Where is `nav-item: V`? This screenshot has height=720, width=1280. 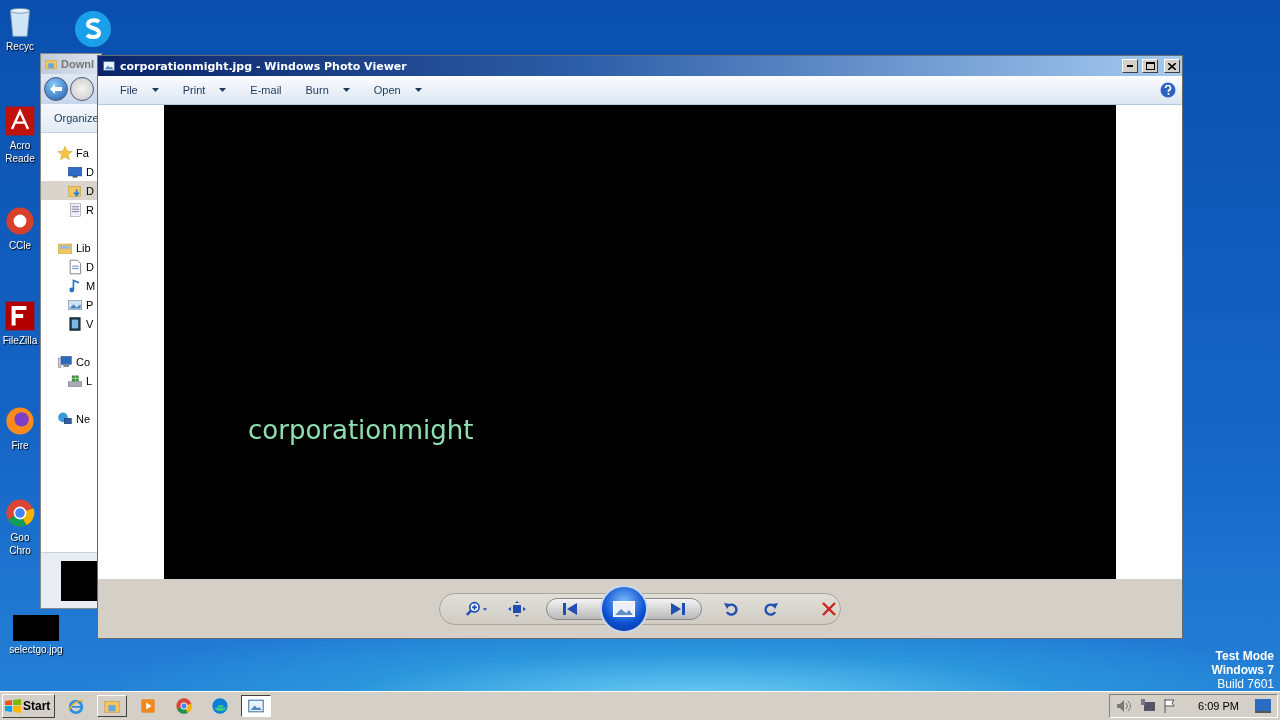
nav-item: V is located at coordinates (71, 323).